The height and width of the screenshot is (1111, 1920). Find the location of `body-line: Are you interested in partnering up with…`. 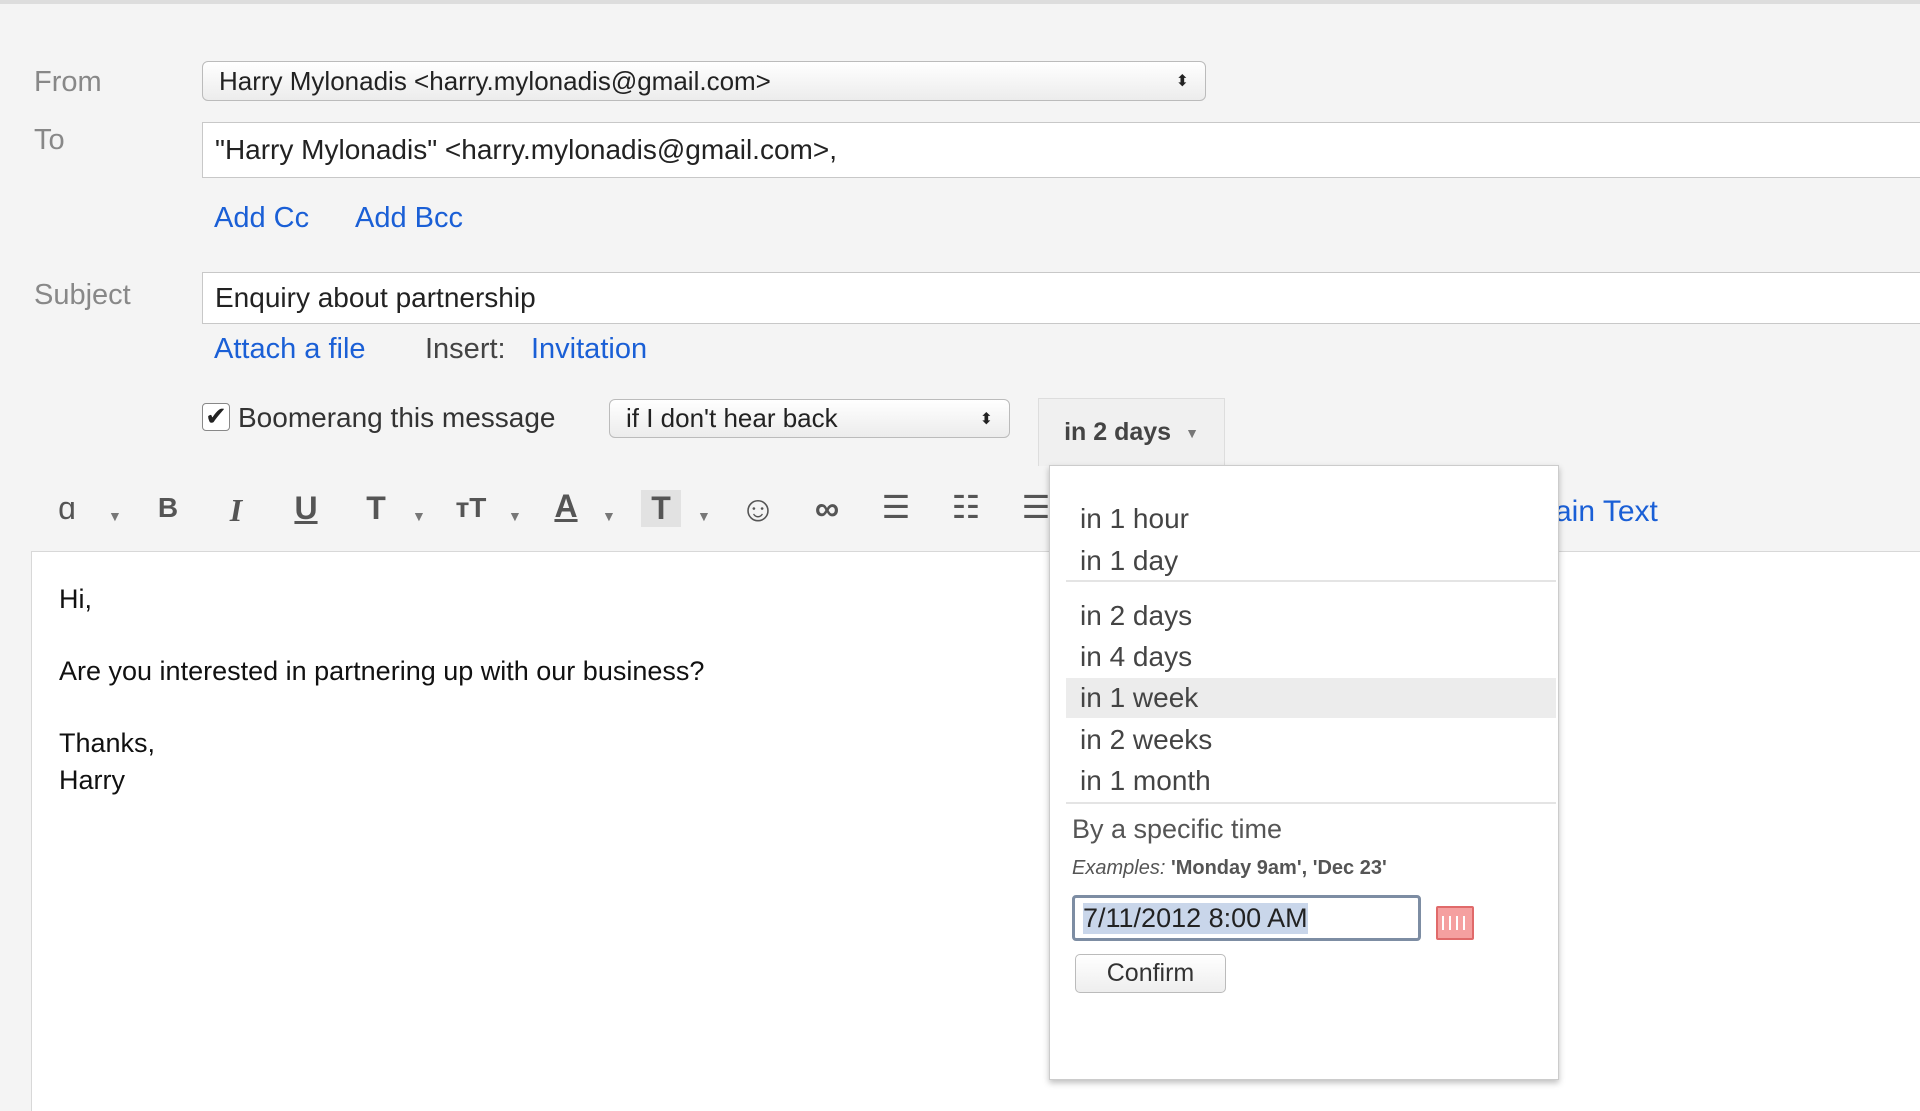

body-line: Are you interested in partnering up with… is located at coordinates (382, 671).